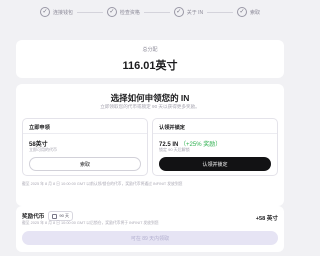 Image resolution: width=320 pixels, height=256 pixels. What do you see at coordinates (215, 147) in the screenshot?
I see `claim-and-lock-option: 认领并锁定 72.5 IN （+25% 奖励） 锁定 90 天后解锁 认领并锁定` at bounding box center [215, 147].